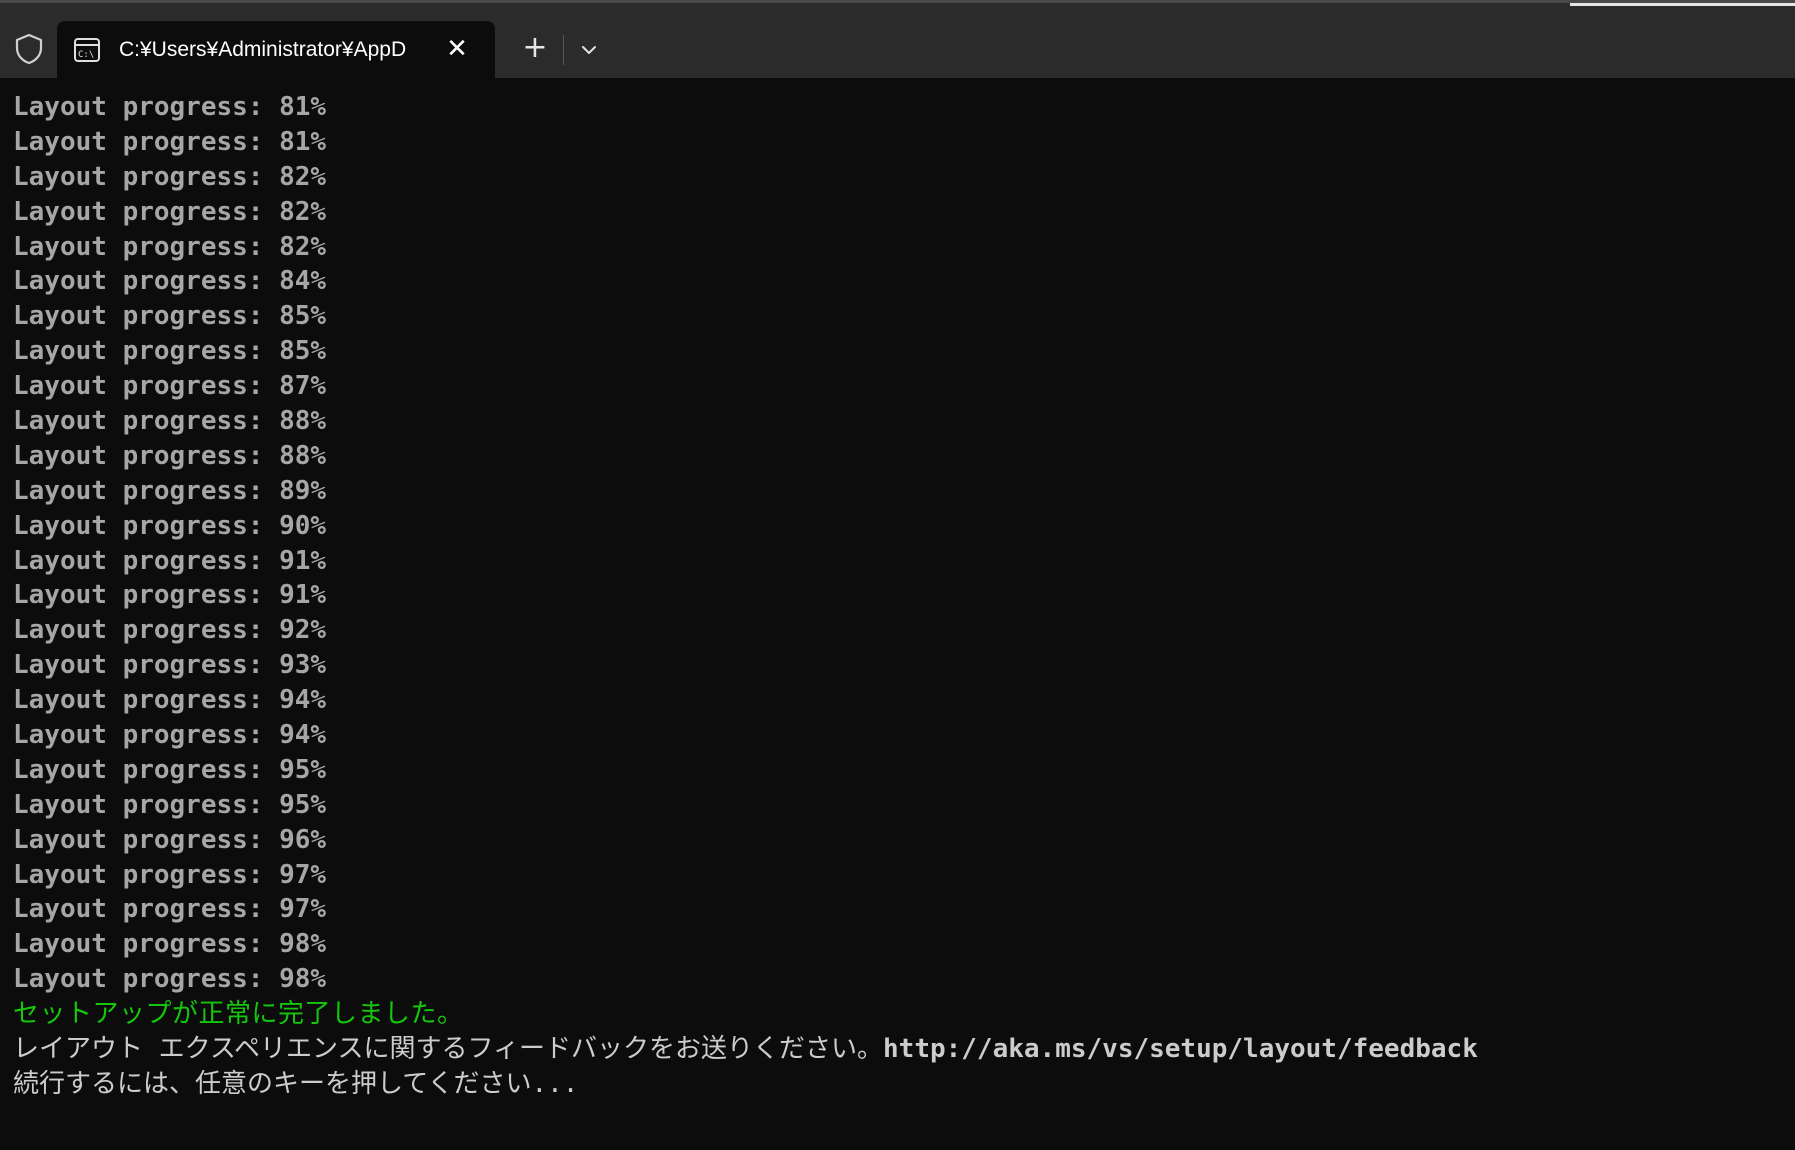  What do you see at coordinates (86, 55) in the screenshot?
I see `svg-text: C:\` at bounding box center [86, 55].